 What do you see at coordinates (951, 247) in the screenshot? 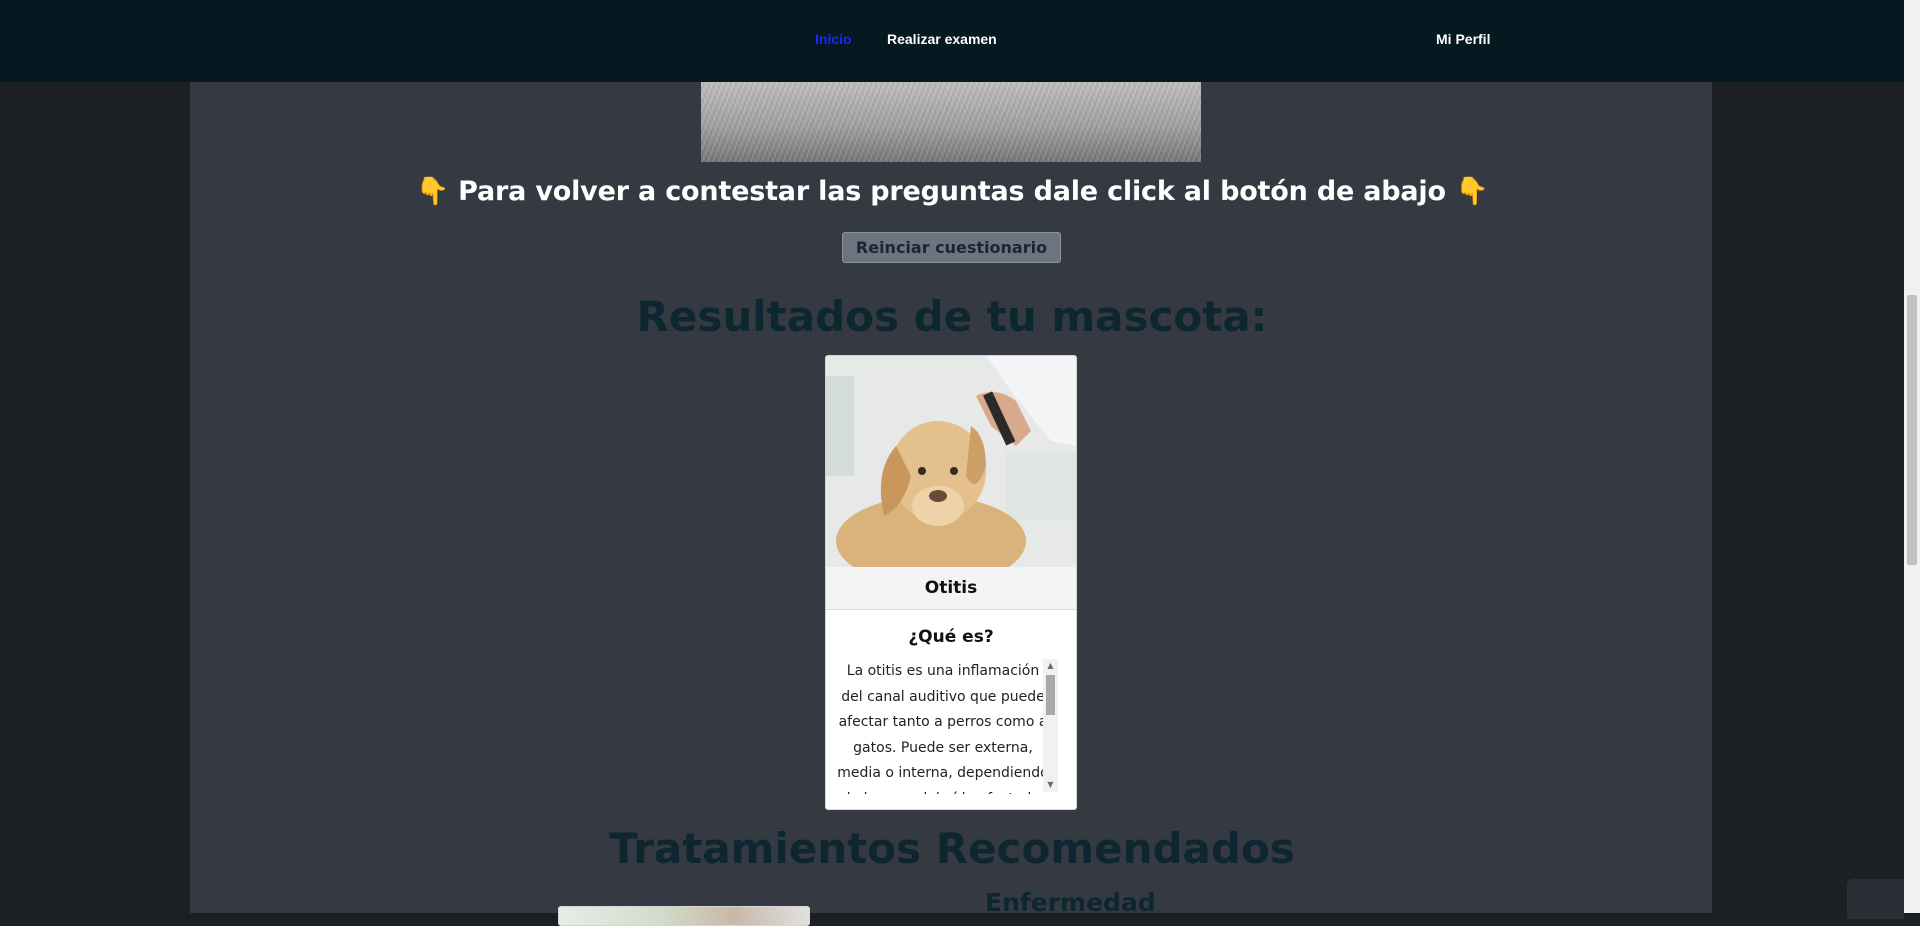
I see `restart-quiz-button: Reinciar cuestionario` at bounding box center [951, 247].